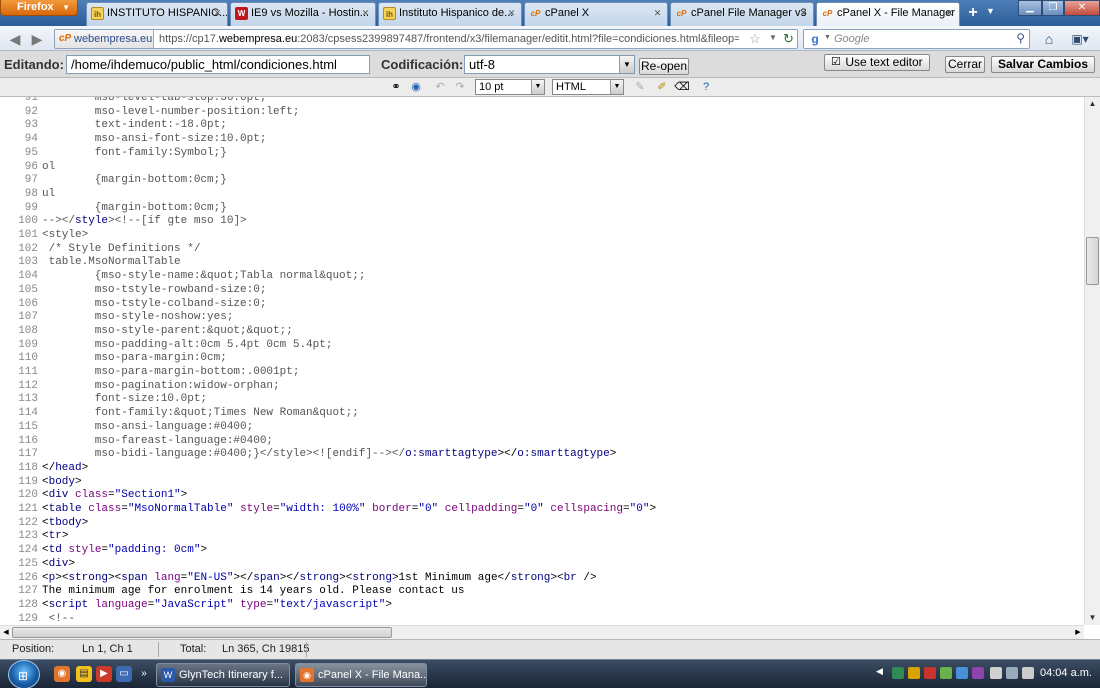  I want to click on search-bar: g ▼ Google ⚲, so click(916, 39).